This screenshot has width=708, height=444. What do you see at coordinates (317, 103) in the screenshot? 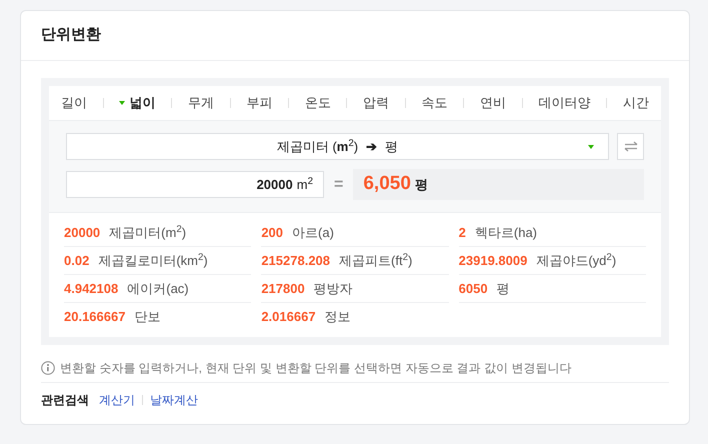
I see `unit-tab: 온도` at bounding box center [317, 103].